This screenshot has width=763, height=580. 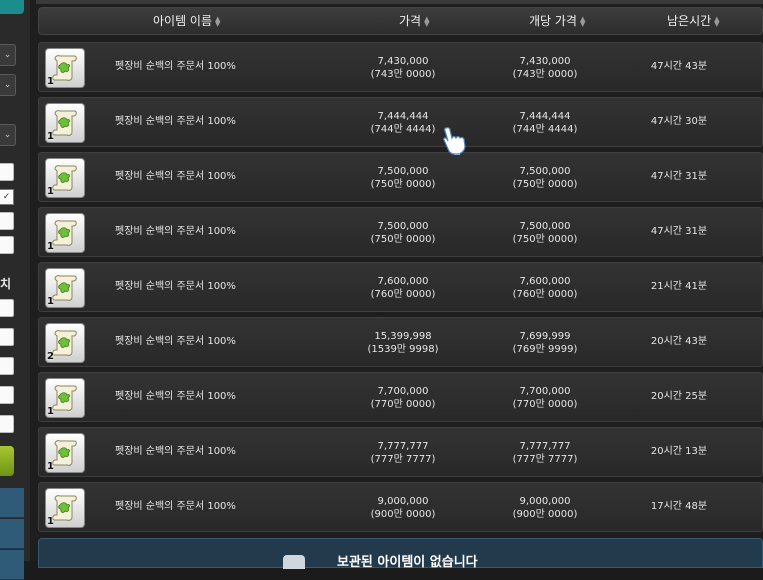 What do you see at coordinates (454, 141) in the screenshot?
I see `hand-cursor-icon` at bounding box center [454, 141].